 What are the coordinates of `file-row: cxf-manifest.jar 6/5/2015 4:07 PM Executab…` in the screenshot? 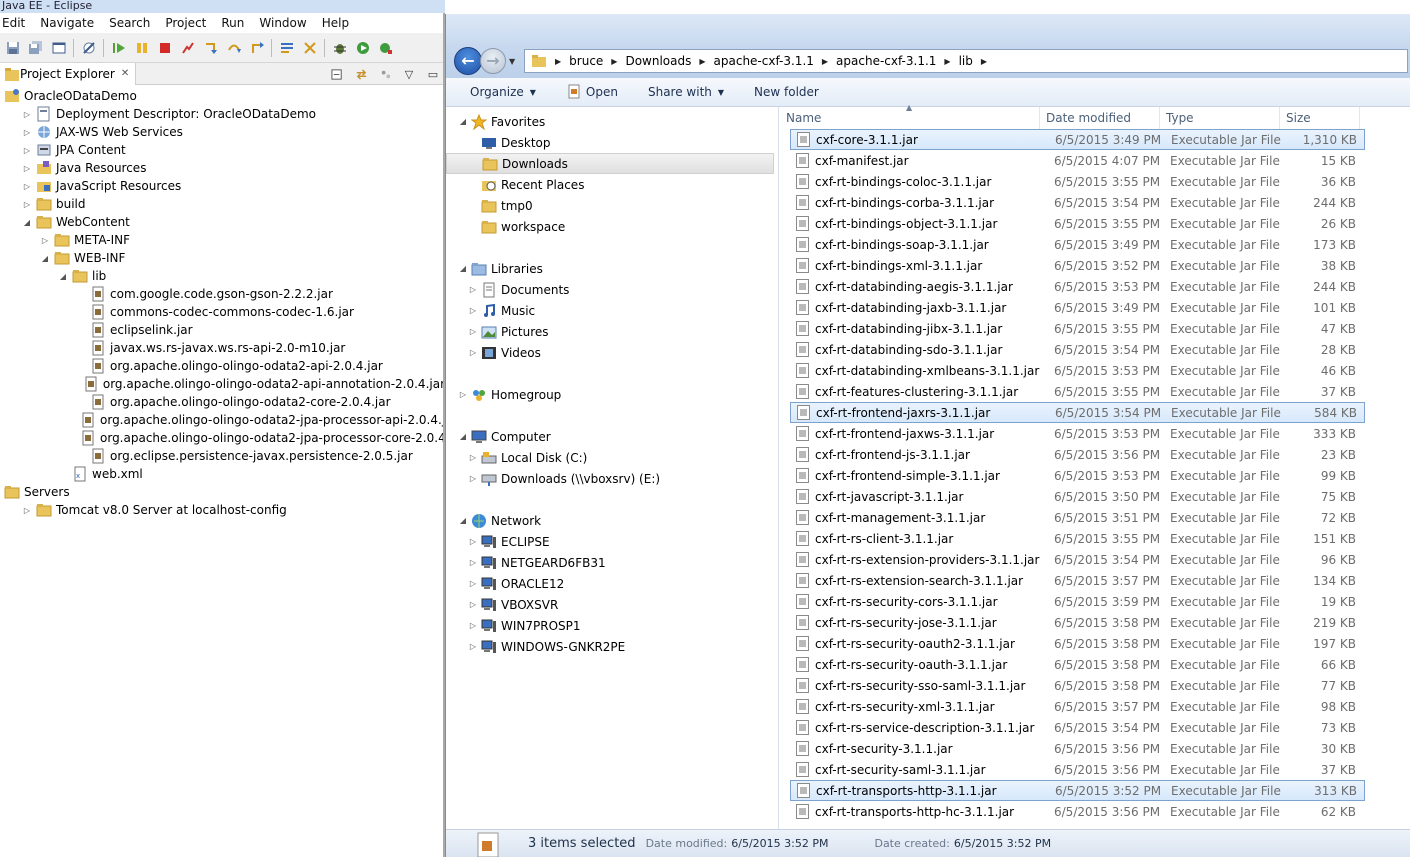 It's located at (1077, 160).